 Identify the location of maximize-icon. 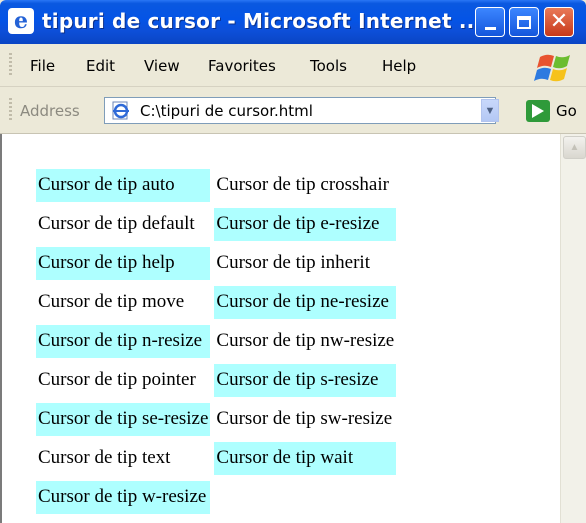
(524, 22).